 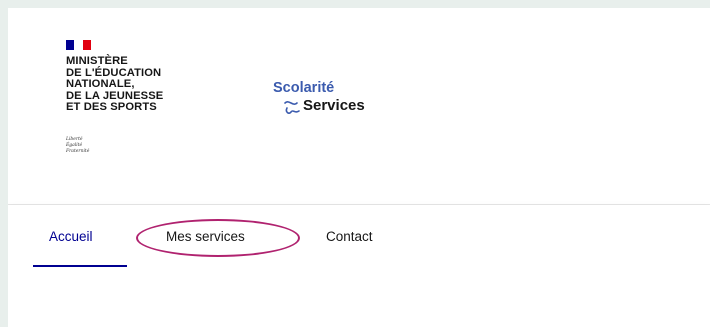 What do you see at coordinates (349, 236) in the screenshot?
I see `nav-item-contact: Contact` at bounding box center [349, 236].